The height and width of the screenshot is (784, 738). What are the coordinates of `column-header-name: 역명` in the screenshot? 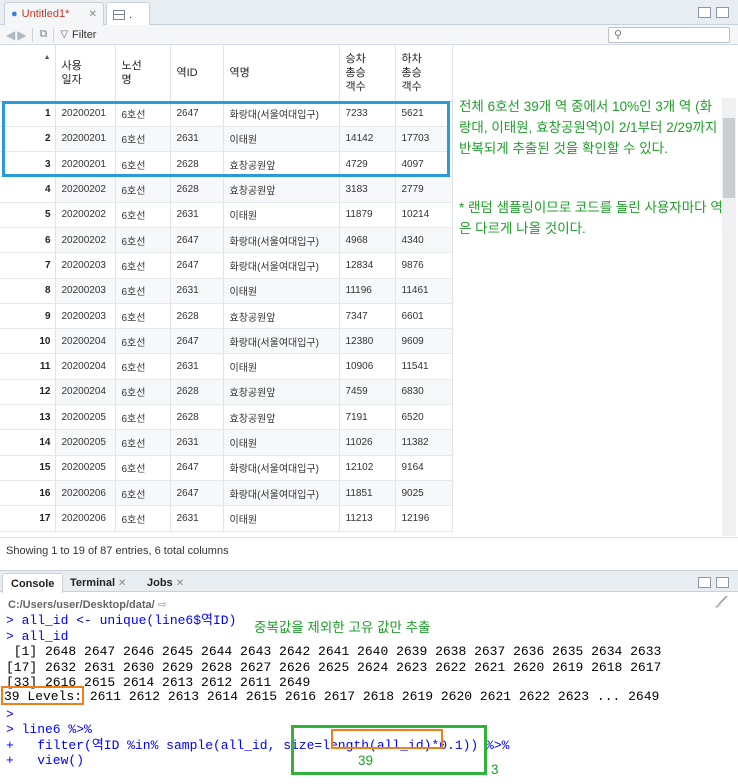 It's located at (281, 73).